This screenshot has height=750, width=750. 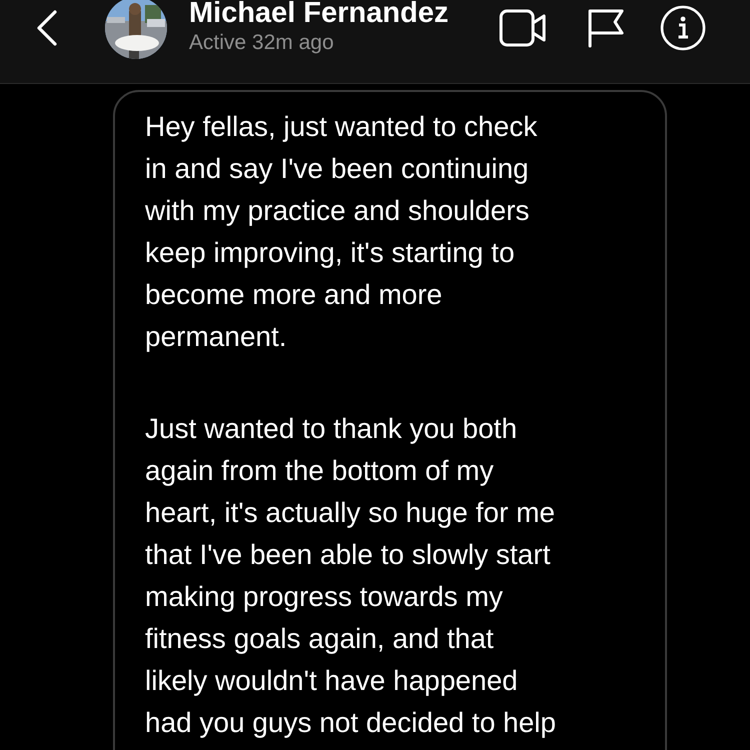 I want to click on info-icon, so click(x=683, y=28).